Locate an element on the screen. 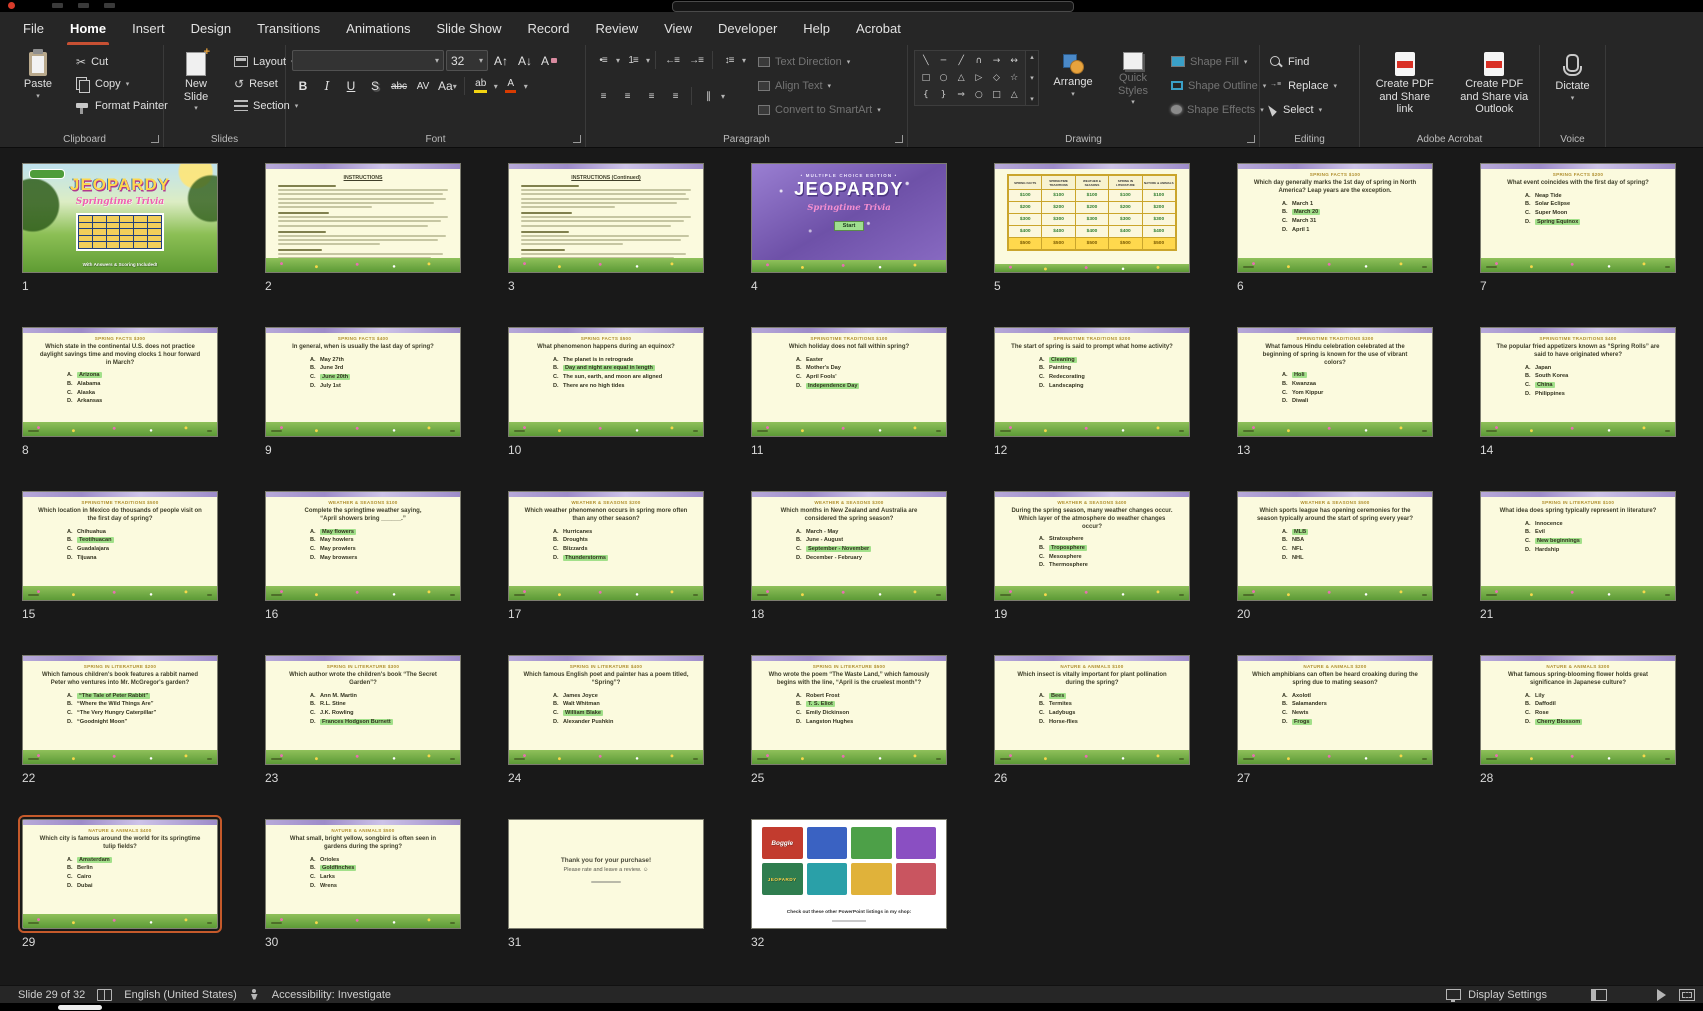  columns-button: ∥ is located at coordinates (708, 96).